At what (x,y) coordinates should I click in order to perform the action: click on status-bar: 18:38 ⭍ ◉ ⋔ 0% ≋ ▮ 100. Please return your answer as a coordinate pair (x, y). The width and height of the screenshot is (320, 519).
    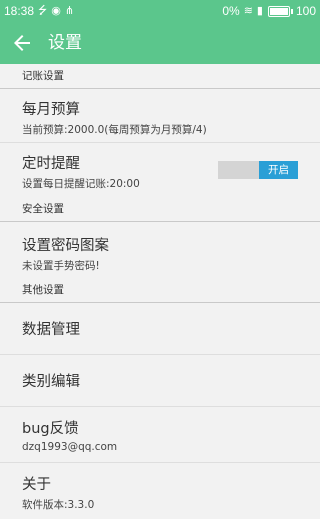
    Looking at the image, I should click on (160, 11).